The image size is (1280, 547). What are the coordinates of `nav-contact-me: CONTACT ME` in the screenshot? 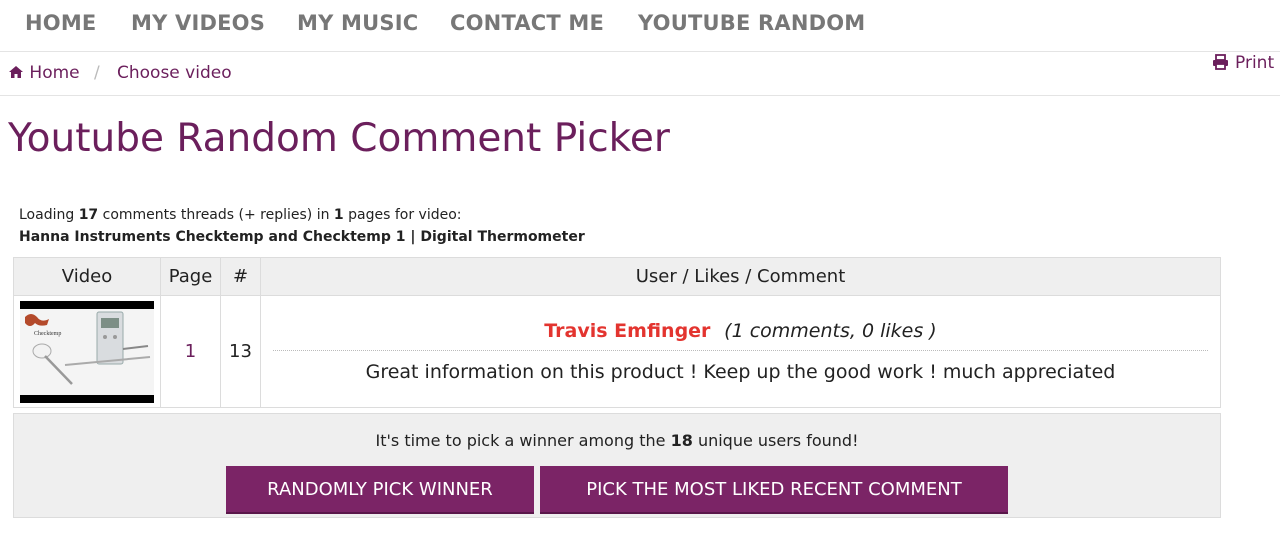 It's located at (527, 23).